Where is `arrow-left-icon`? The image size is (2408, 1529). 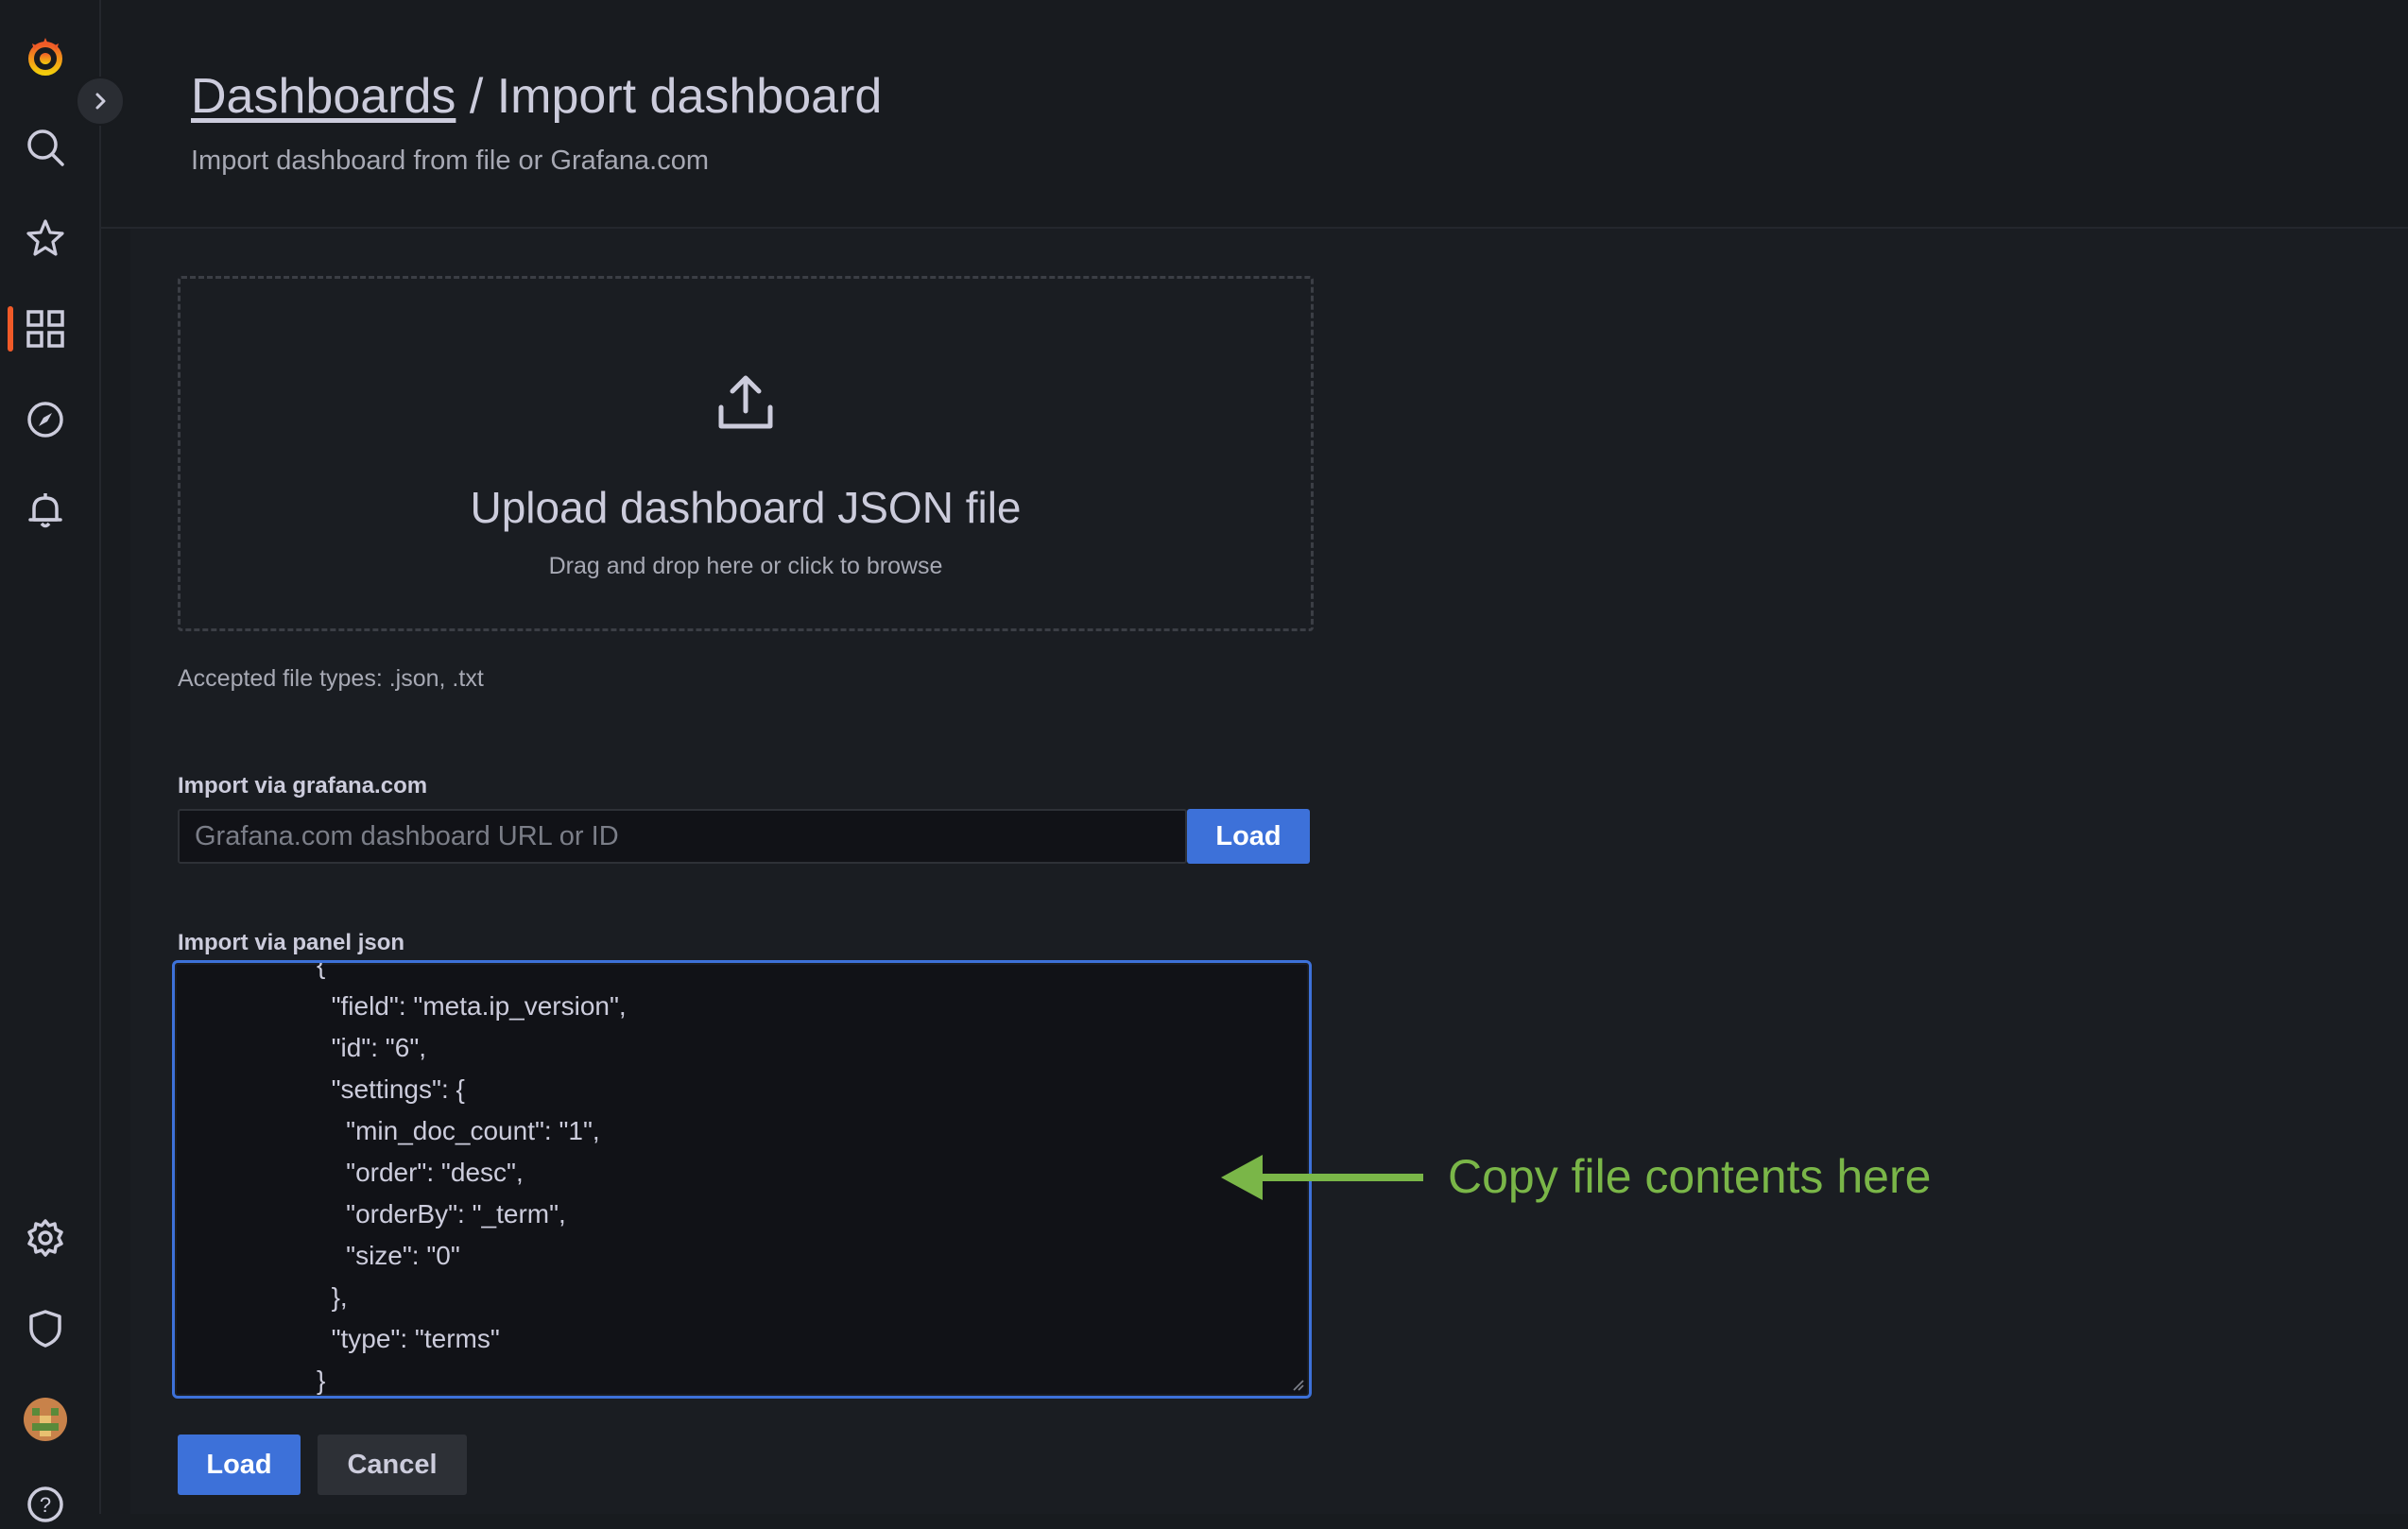
arrow-left-icon is located at coordinates (1322, 1177).